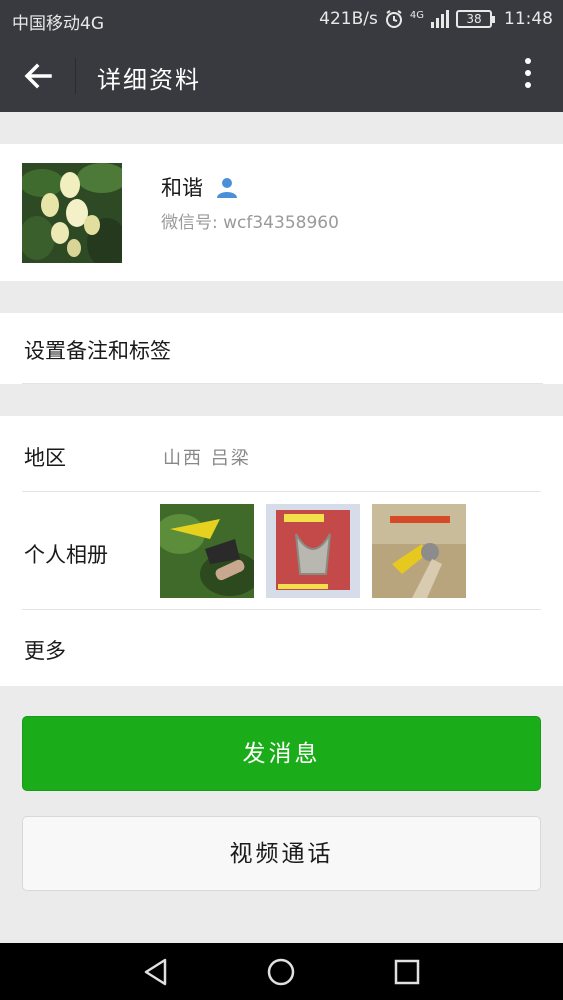  What do you see at coordinates (281, 76) in the screenshot?
I see `app-bar: 详细资料` at bounding box center [281, 76].